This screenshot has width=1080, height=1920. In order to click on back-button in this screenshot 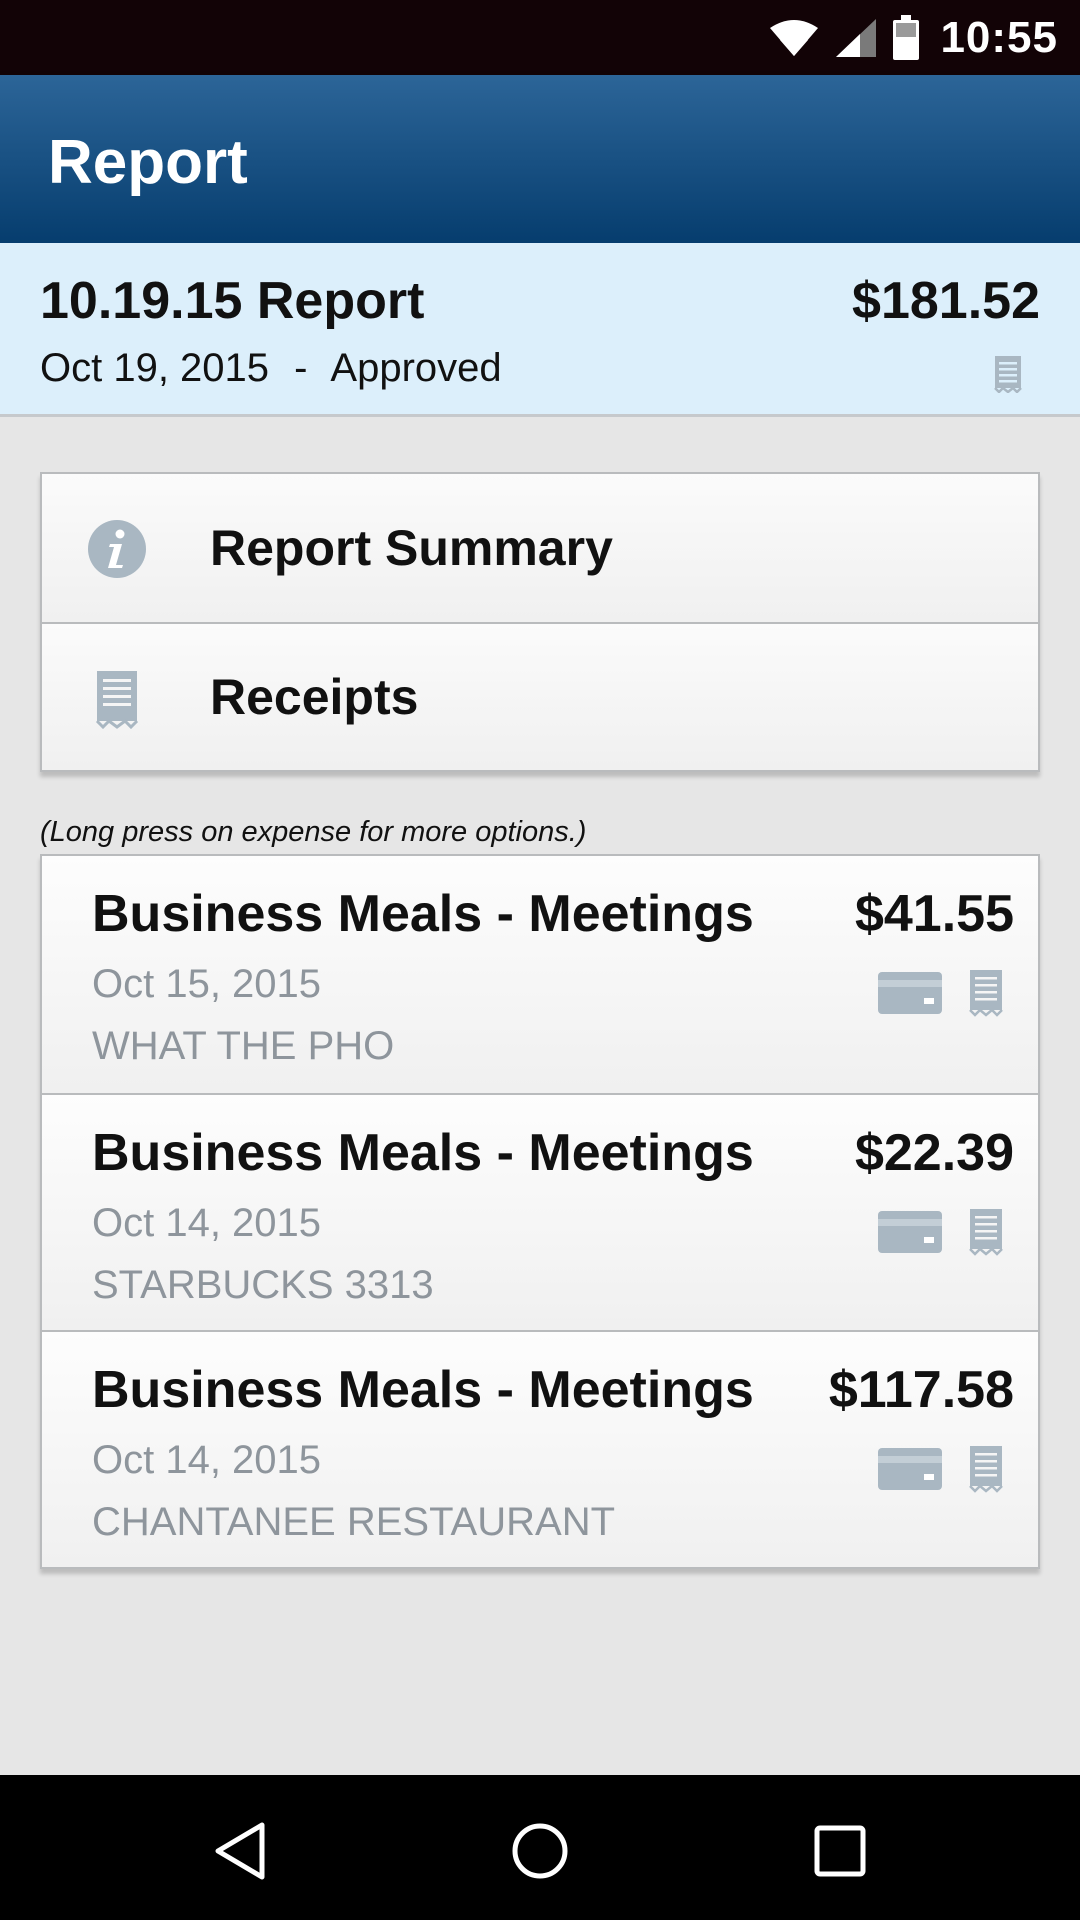, I will do `click(240, 1851)`.